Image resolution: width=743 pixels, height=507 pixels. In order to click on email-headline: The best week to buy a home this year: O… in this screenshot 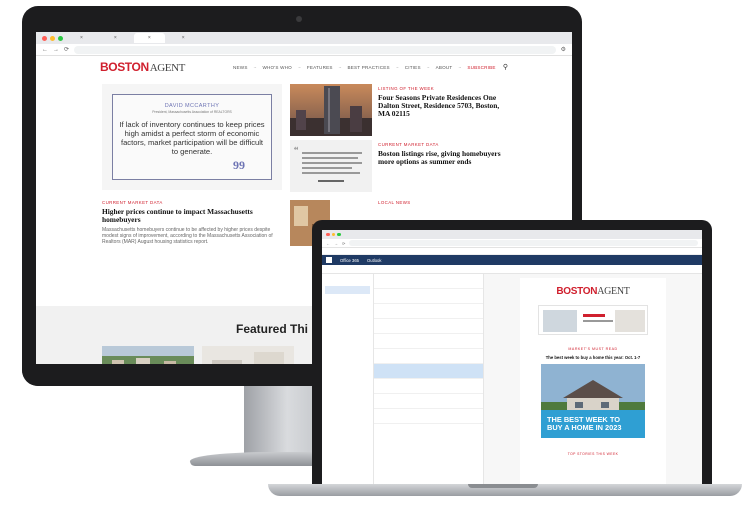, I will do `click(593, 357)`.